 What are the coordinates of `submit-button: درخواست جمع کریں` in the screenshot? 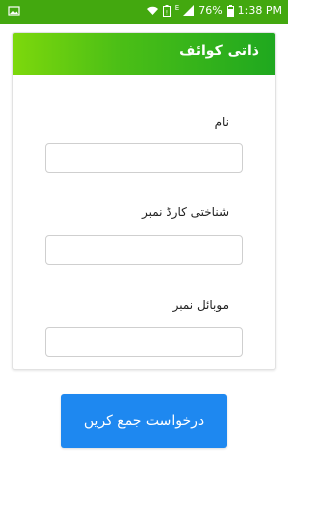 It's located at (144, 421).